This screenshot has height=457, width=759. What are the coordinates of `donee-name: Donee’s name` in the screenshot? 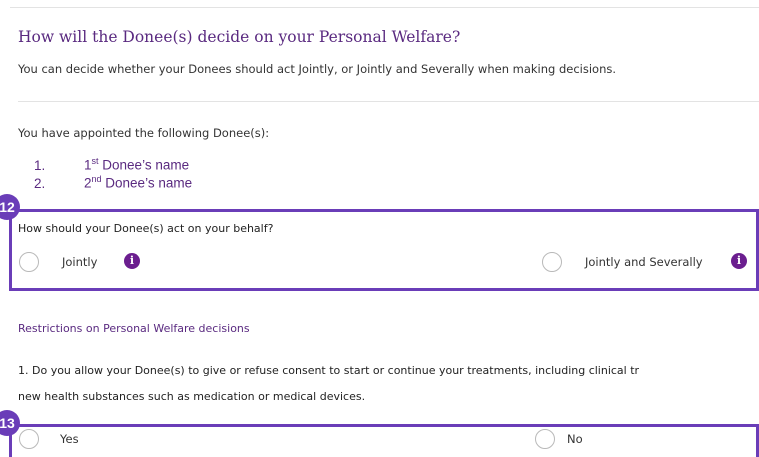 It's located at (147, 183).